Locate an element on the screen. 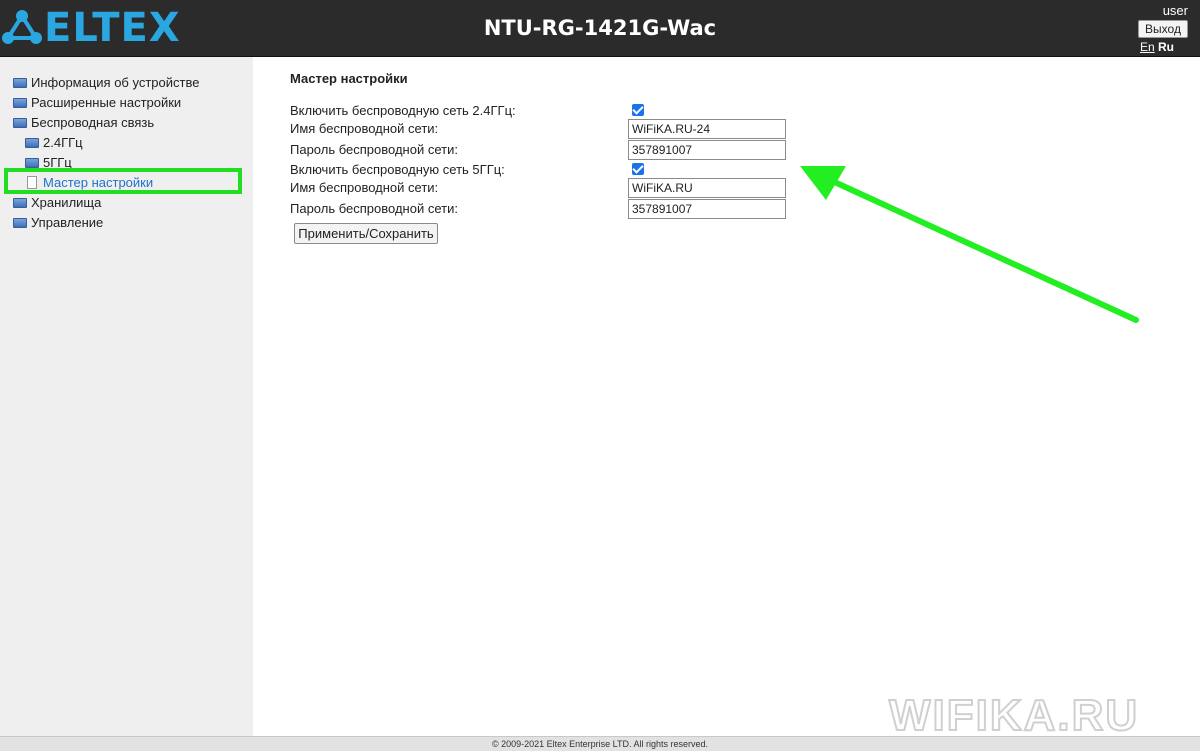 Image resolution: width=1200 pixels, height=751 pixels. sidebar-item-device-info: Информация об устройстве is located at coordinates (106, 83).